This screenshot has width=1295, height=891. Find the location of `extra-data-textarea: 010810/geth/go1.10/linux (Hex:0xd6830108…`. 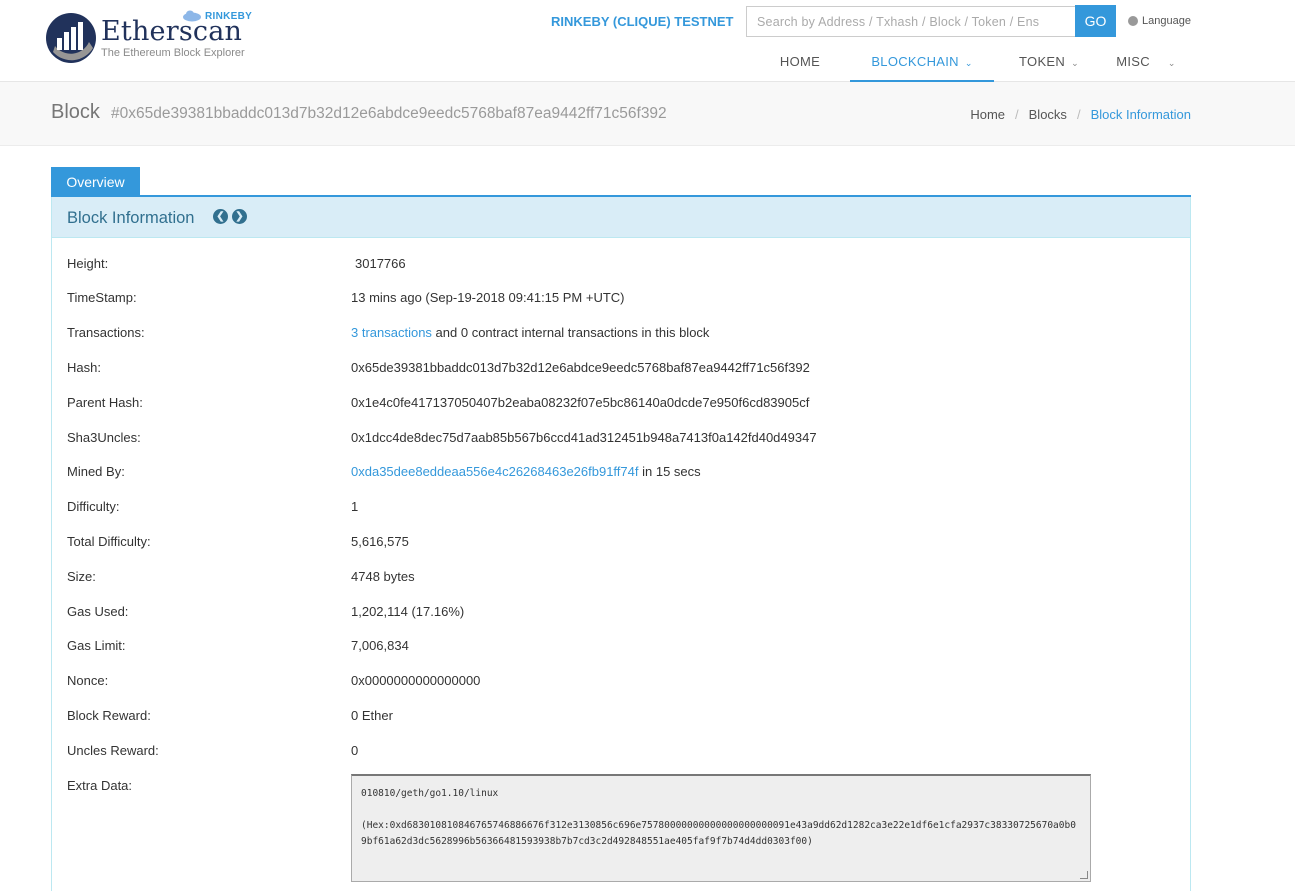

extra-data-textarea: 010810/geth/go1.10/linux (Hex:0xd6830108… is located at coordinates (721, 828).